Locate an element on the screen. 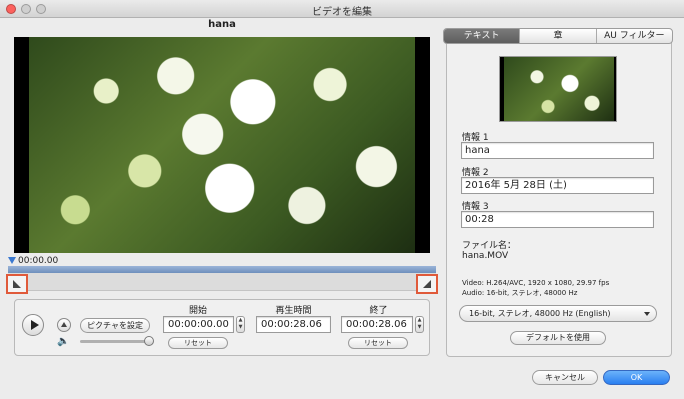  tab-au-filter: AU フィルター is located at coordinates (634, 36).